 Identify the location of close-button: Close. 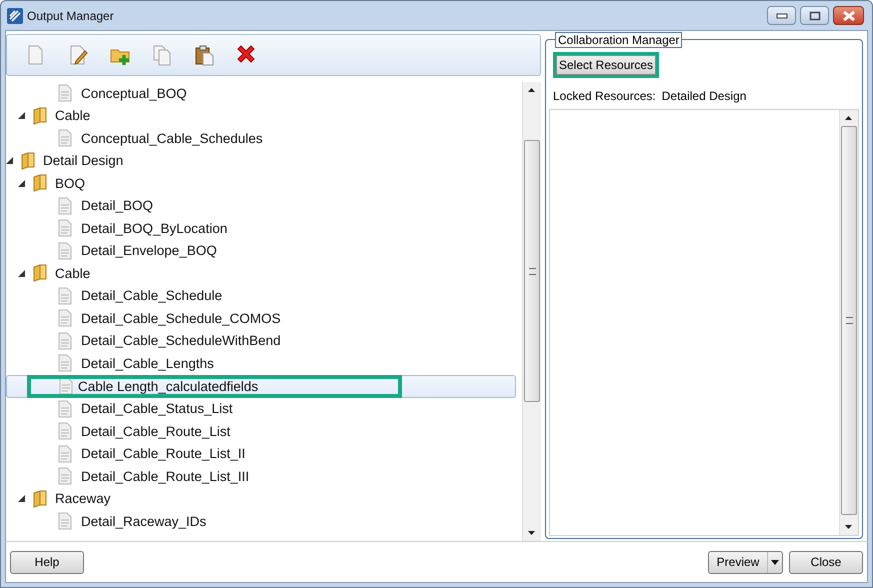
(826, 562).